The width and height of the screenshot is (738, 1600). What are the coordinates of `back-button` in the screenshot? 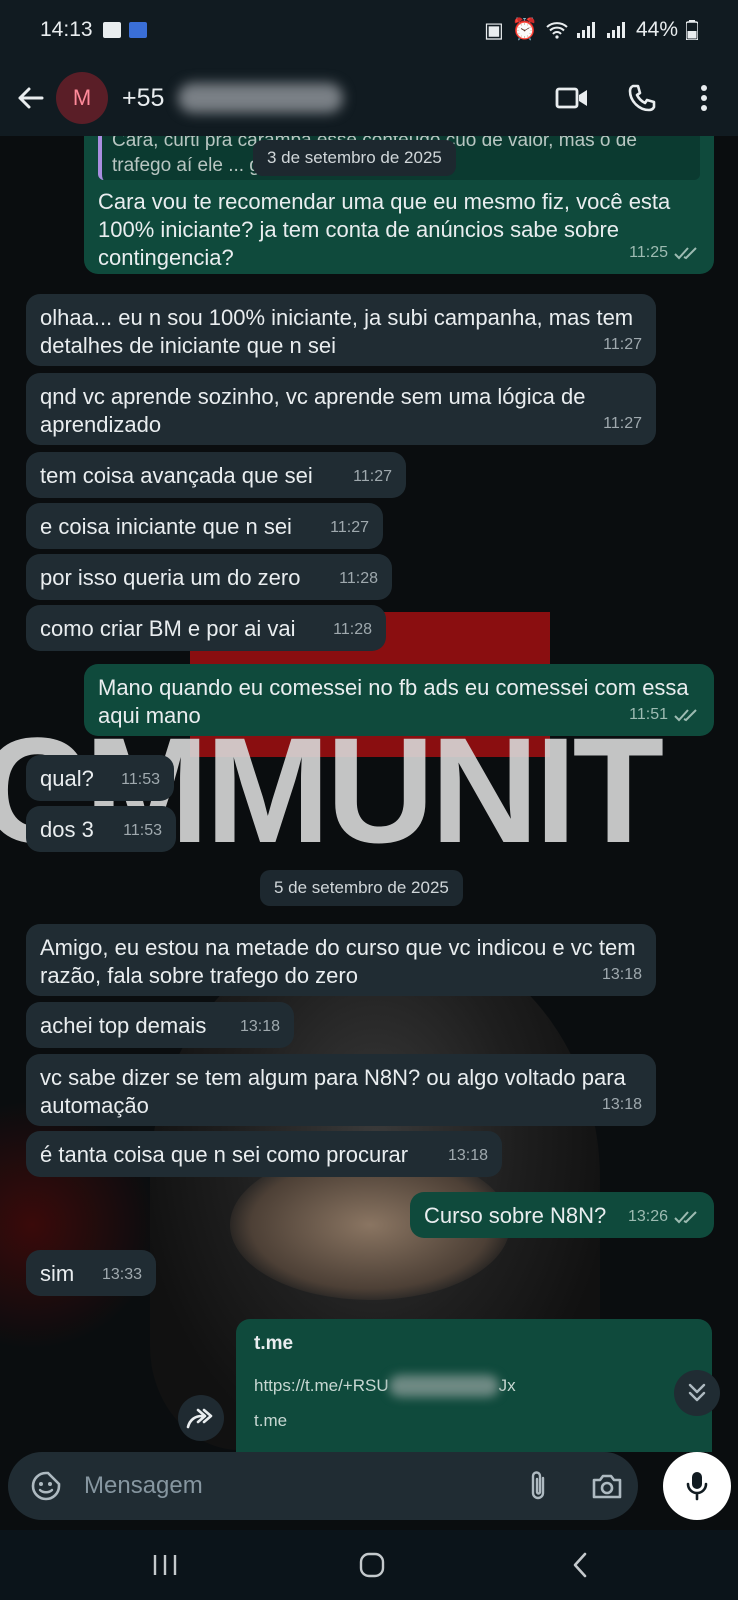 It's located at (30, 98).